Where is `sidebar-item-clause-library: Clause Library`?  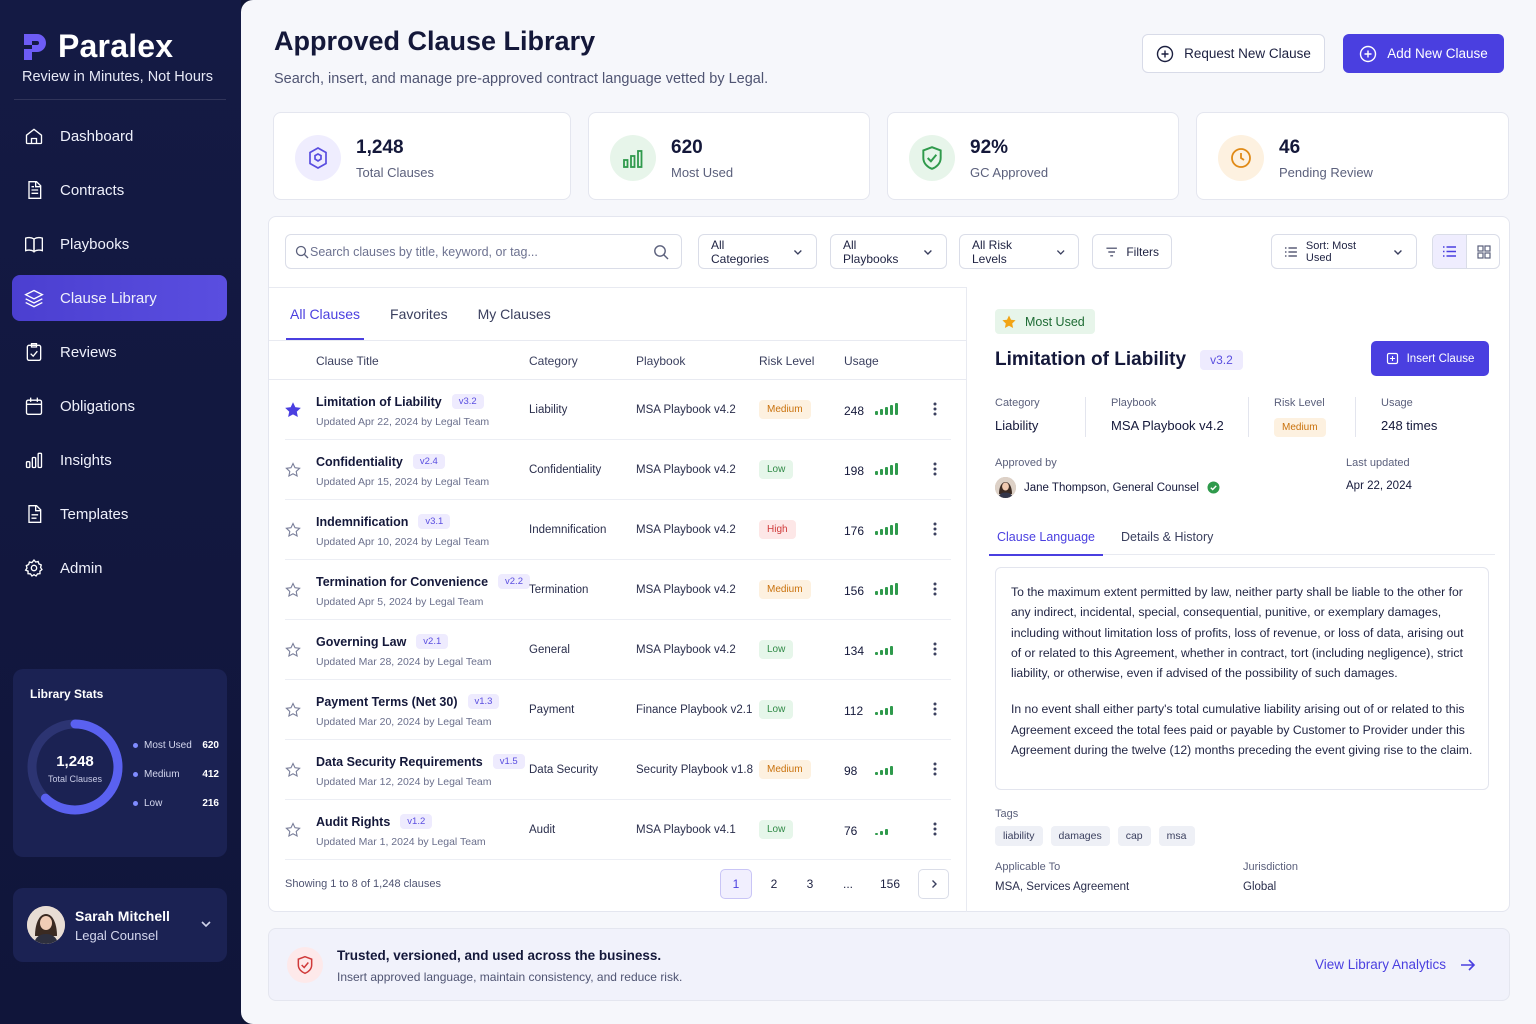 sidebar-item-clause-library: Clause Library is located at coordinates (119, 298).